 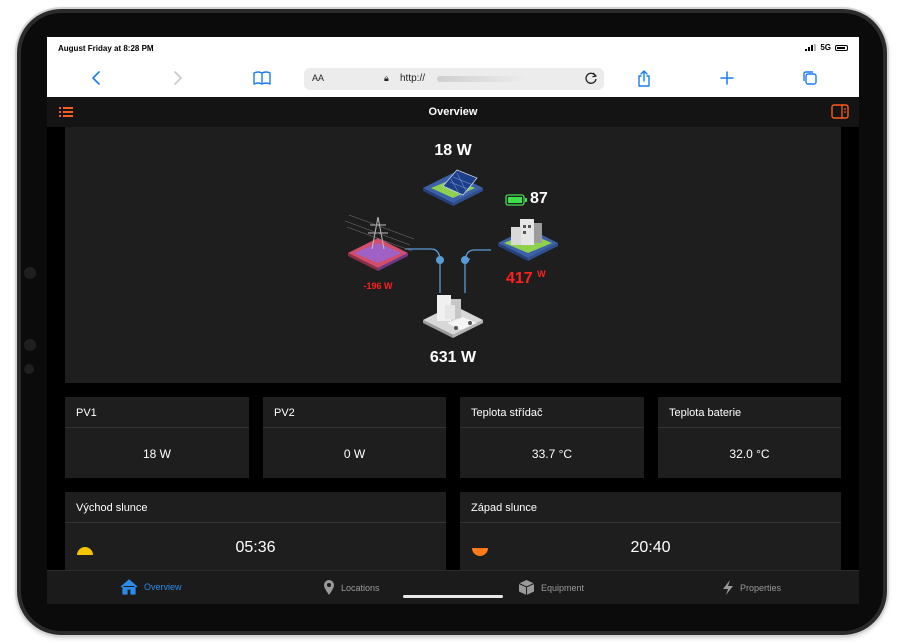 What do you see at coordinates (379, 242) in the screenshot?
I see `grid-tower-icon` at bounding box center [379, 242].